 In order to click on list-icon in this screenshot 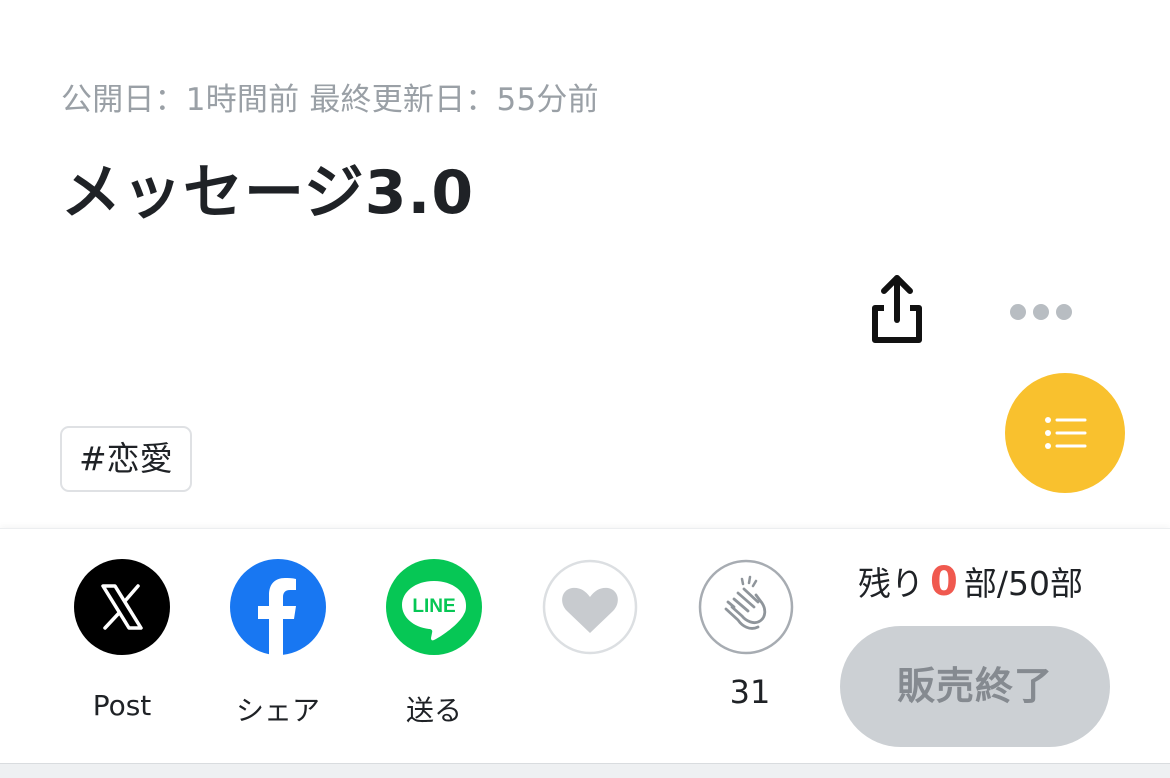, I will do `click(1066, 433)`.